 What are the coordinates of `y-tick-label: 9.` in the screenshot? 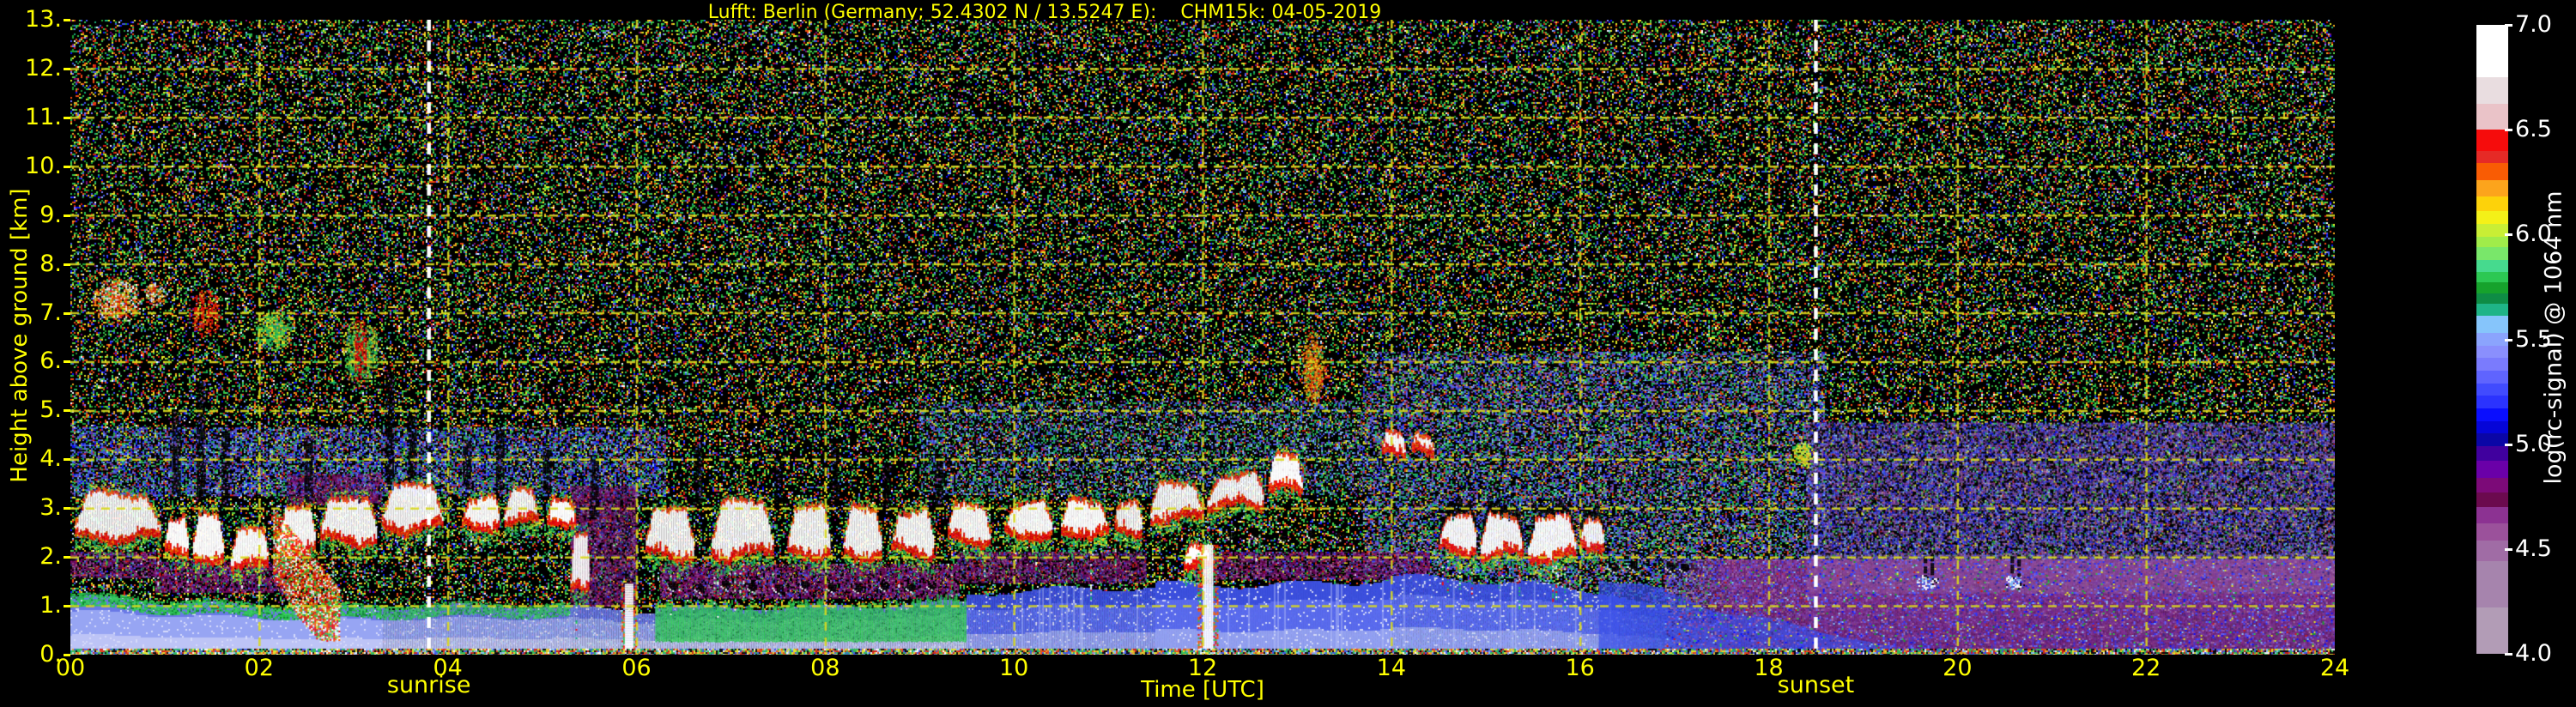 It's located at (50, 214).